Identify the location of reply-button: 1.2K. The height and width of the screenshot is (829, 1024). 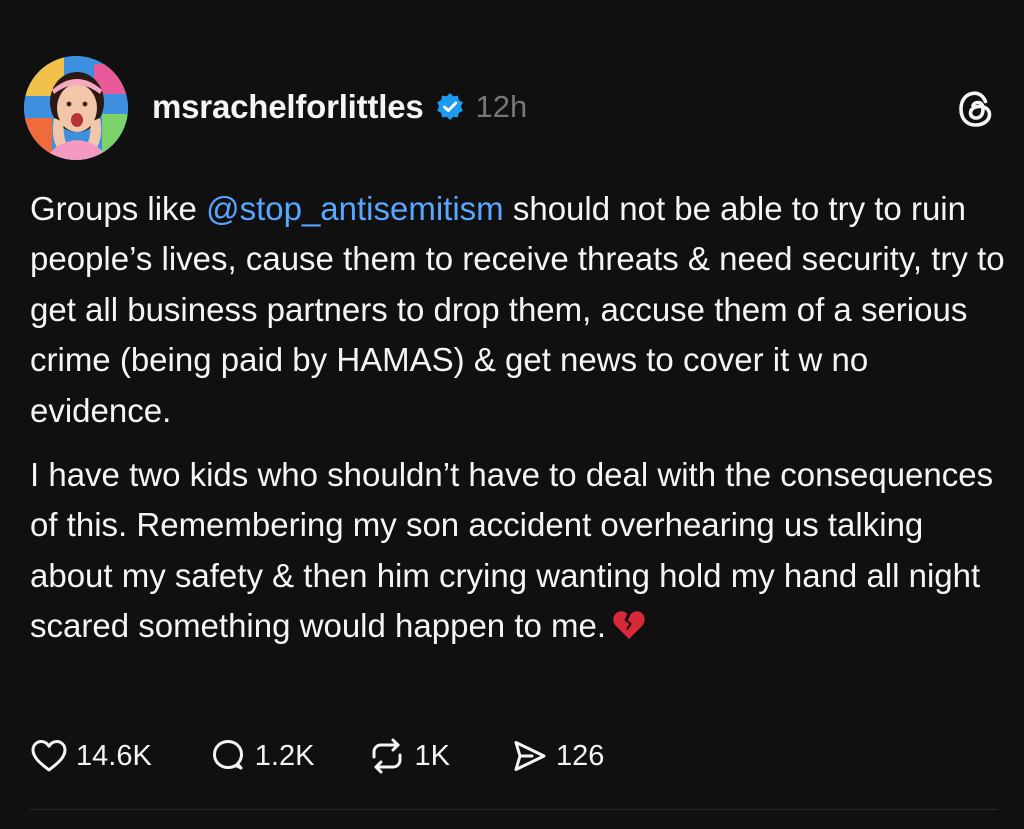
(261, 756).